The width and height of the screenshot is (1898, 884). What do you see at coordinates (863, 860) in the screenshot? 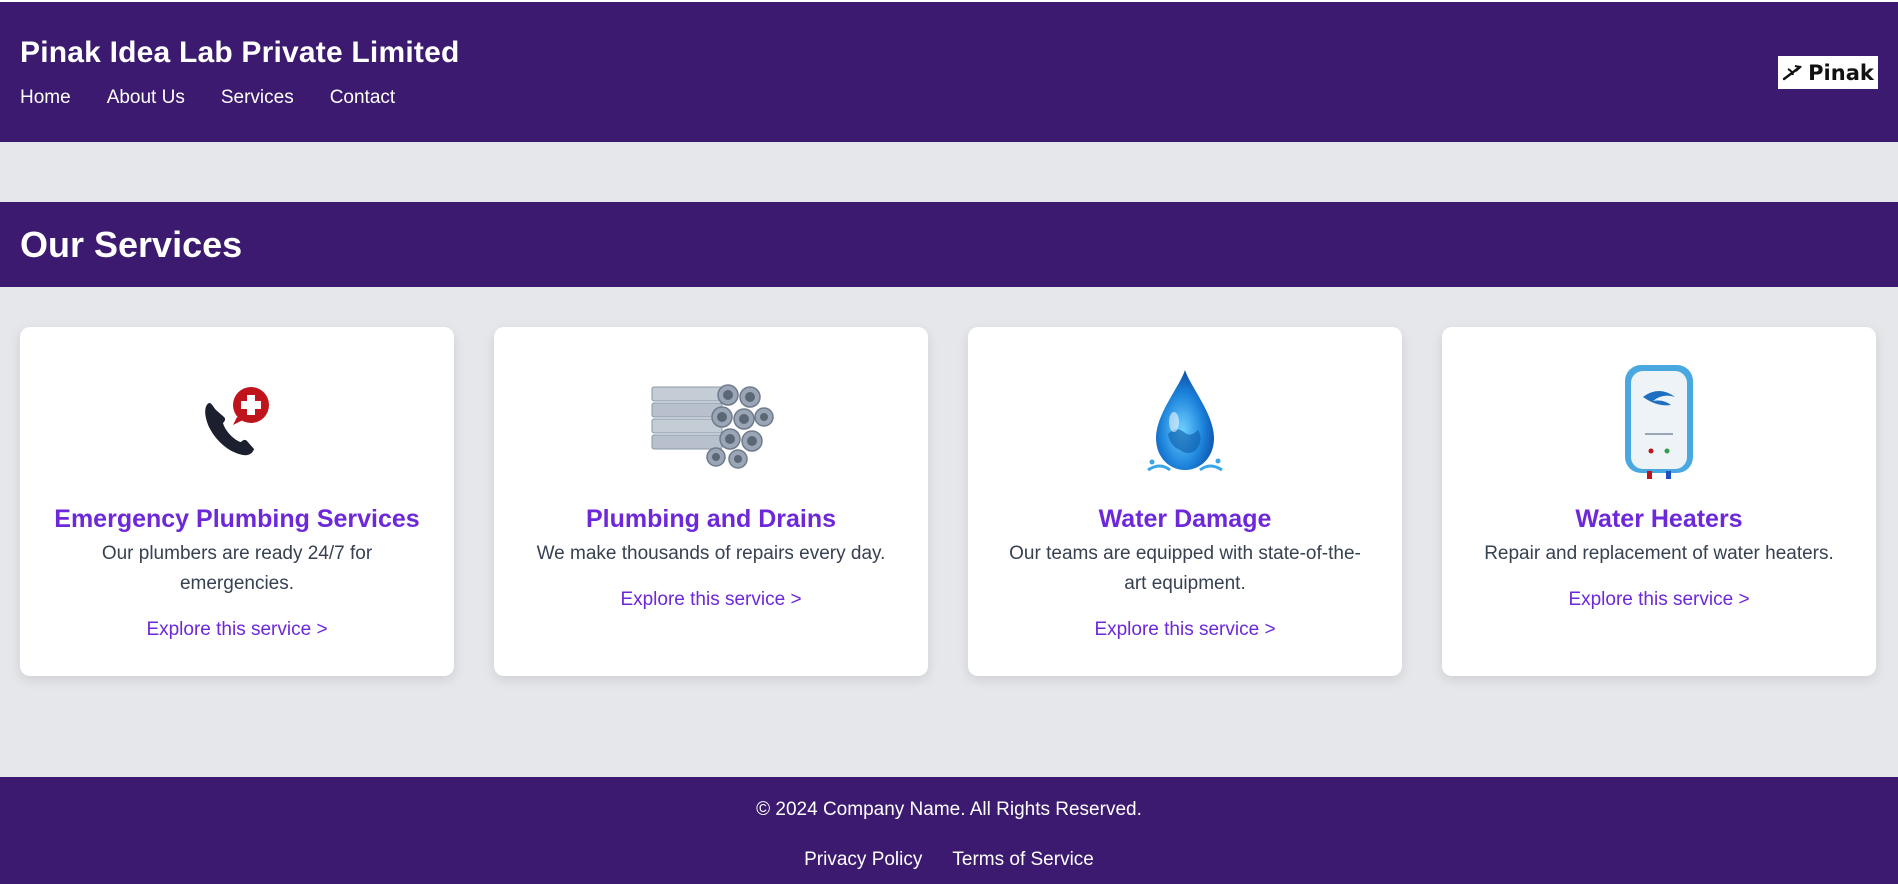
I see `privacy-policy-link: Privacy Policy` at bounding box center [863, 860].